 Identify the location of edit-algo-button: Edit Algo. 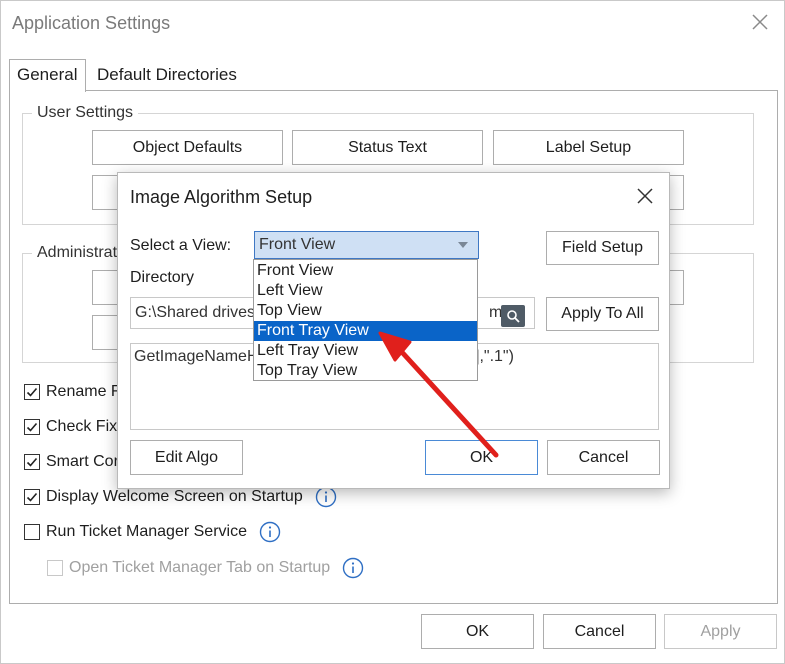
(186, 457).